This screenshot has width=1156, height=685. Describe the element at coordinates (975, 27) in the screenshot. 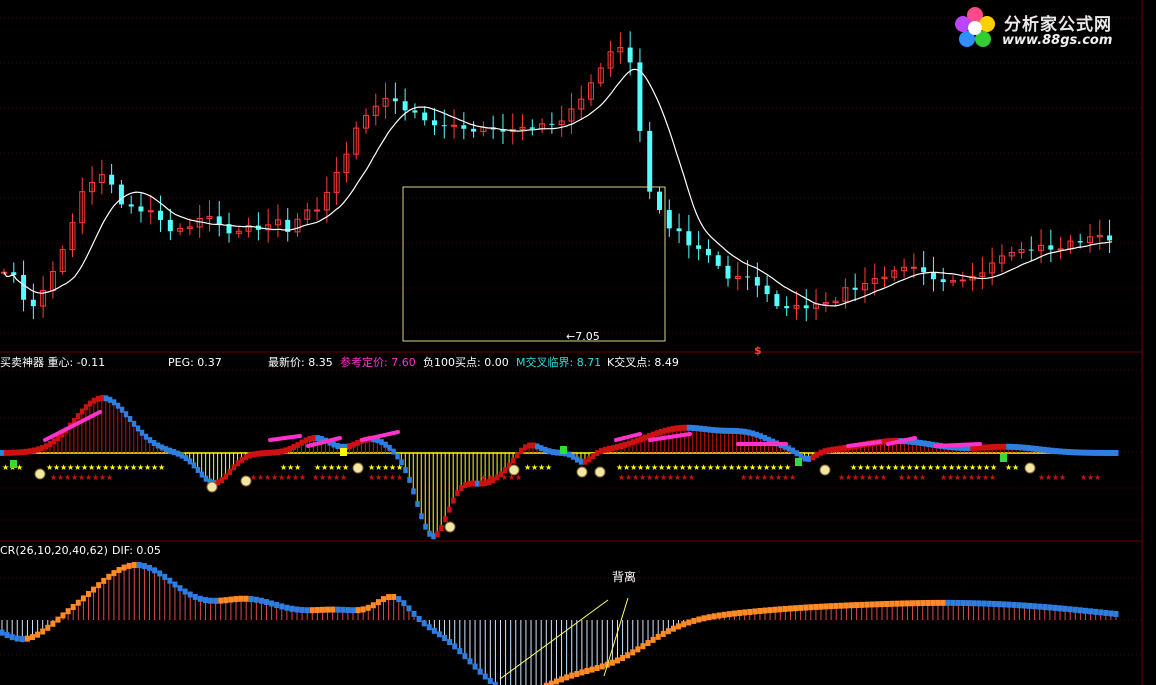

I see `flower-logo-icon` at that location.